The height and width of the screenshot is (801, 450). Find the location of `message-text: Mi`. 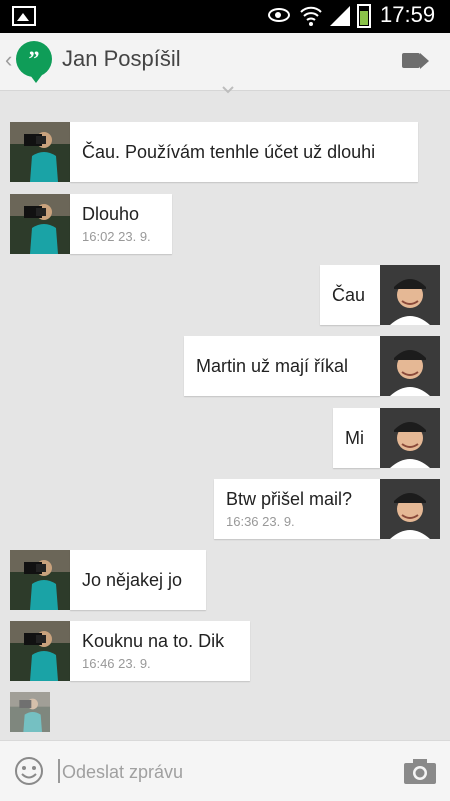

message-text: Mi is located at coordinates (354, 437).